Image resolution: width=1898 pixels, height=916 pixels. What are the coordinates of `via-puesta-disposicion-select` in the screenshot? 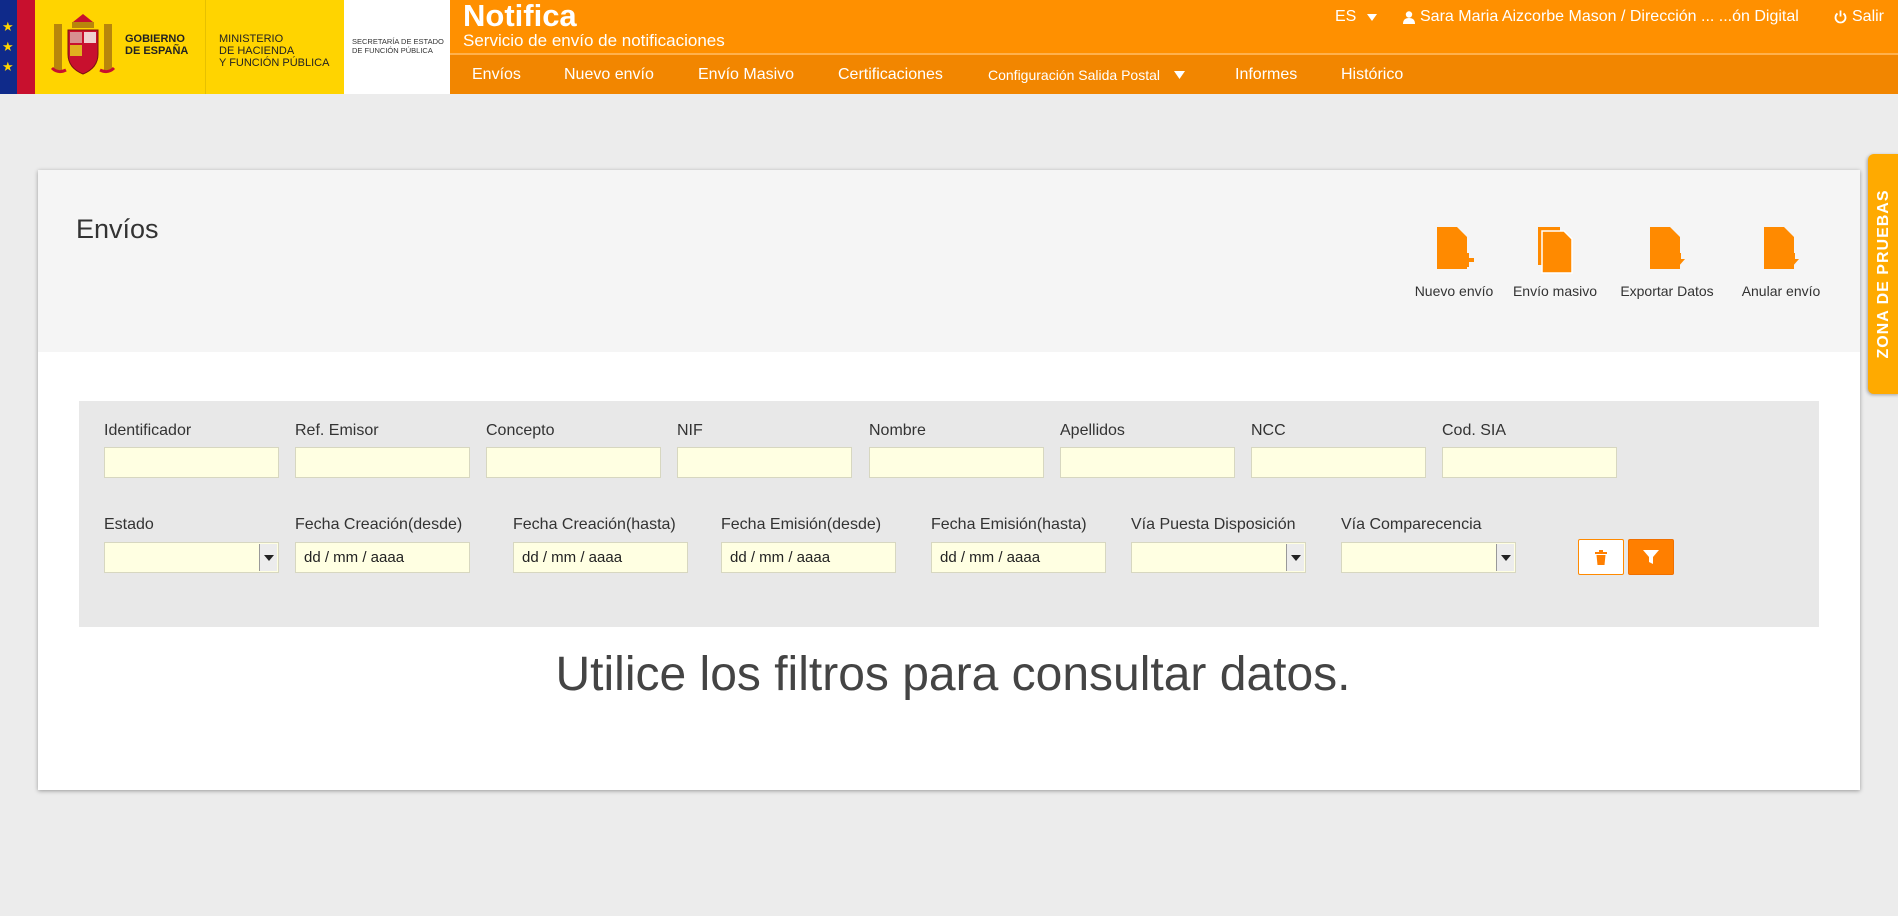 It's located at (1218, 557).